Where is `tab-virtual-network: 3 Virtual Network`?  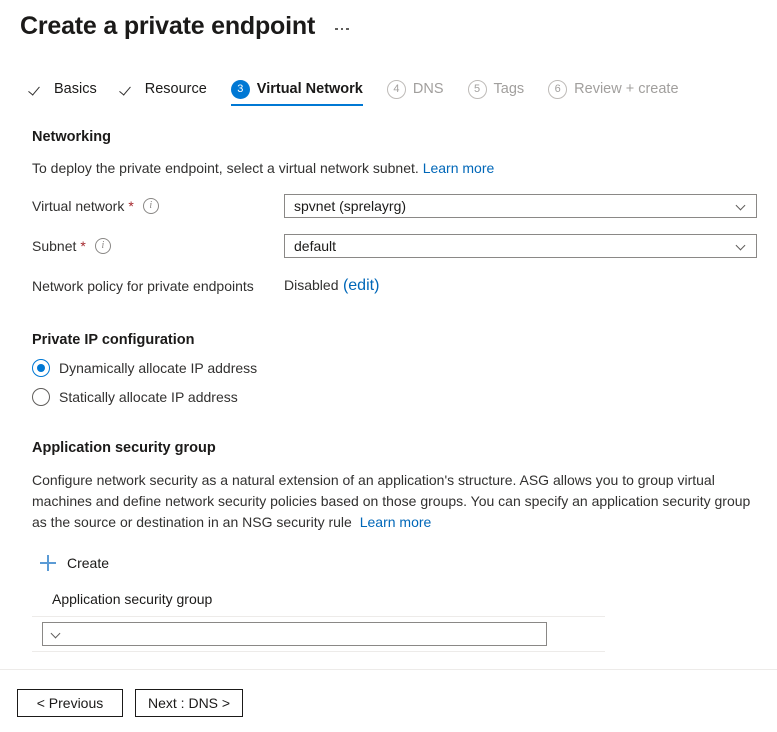 tab-virtual-network: 3 Virtual Network is located at coordinates (296, 89).